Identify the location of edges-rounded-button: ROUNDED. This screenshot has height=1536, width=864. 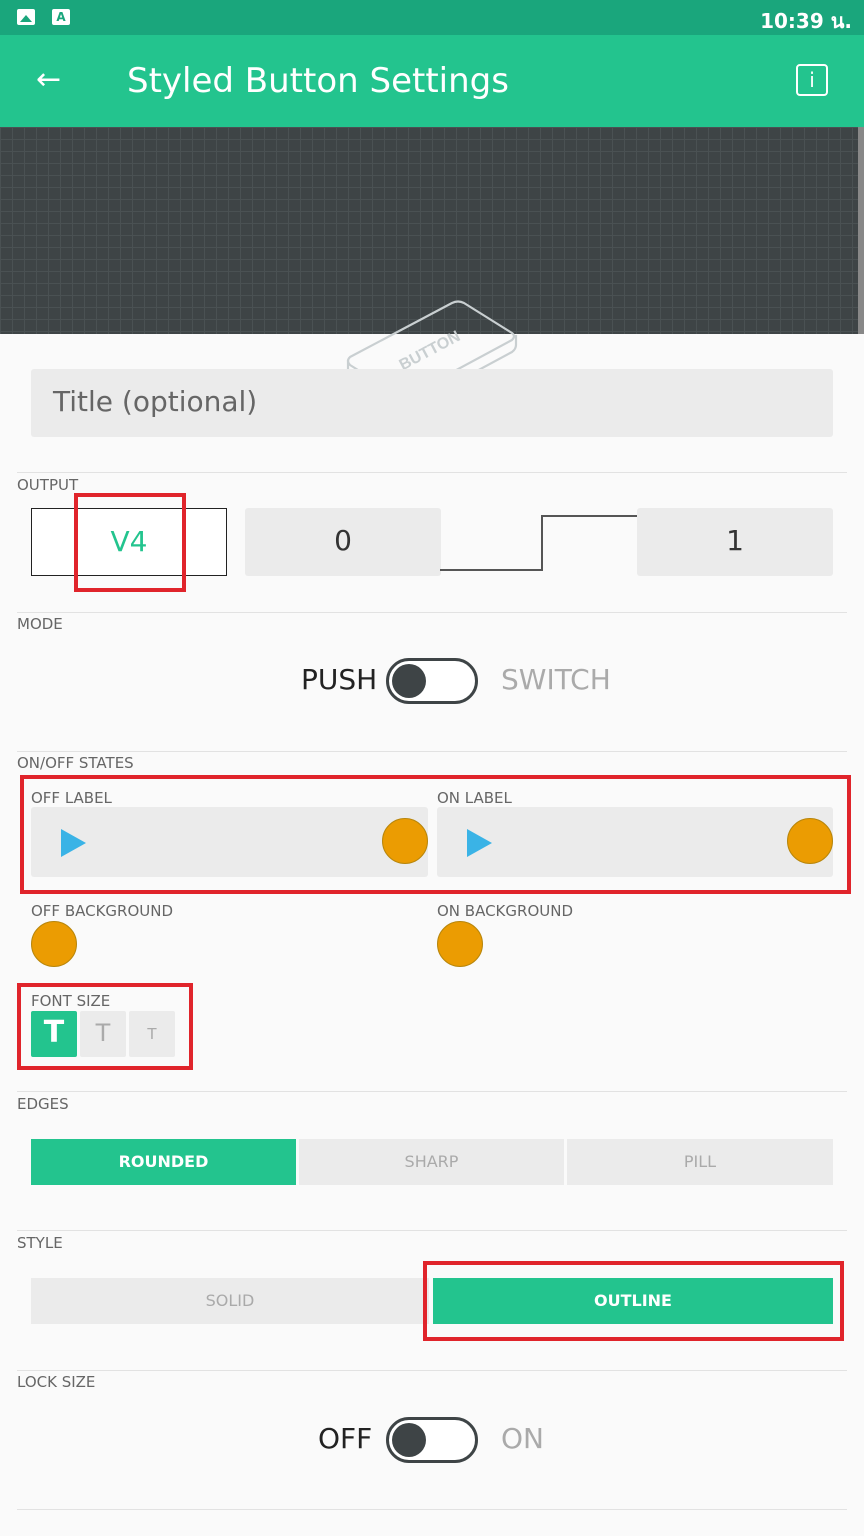
(163, 1162).